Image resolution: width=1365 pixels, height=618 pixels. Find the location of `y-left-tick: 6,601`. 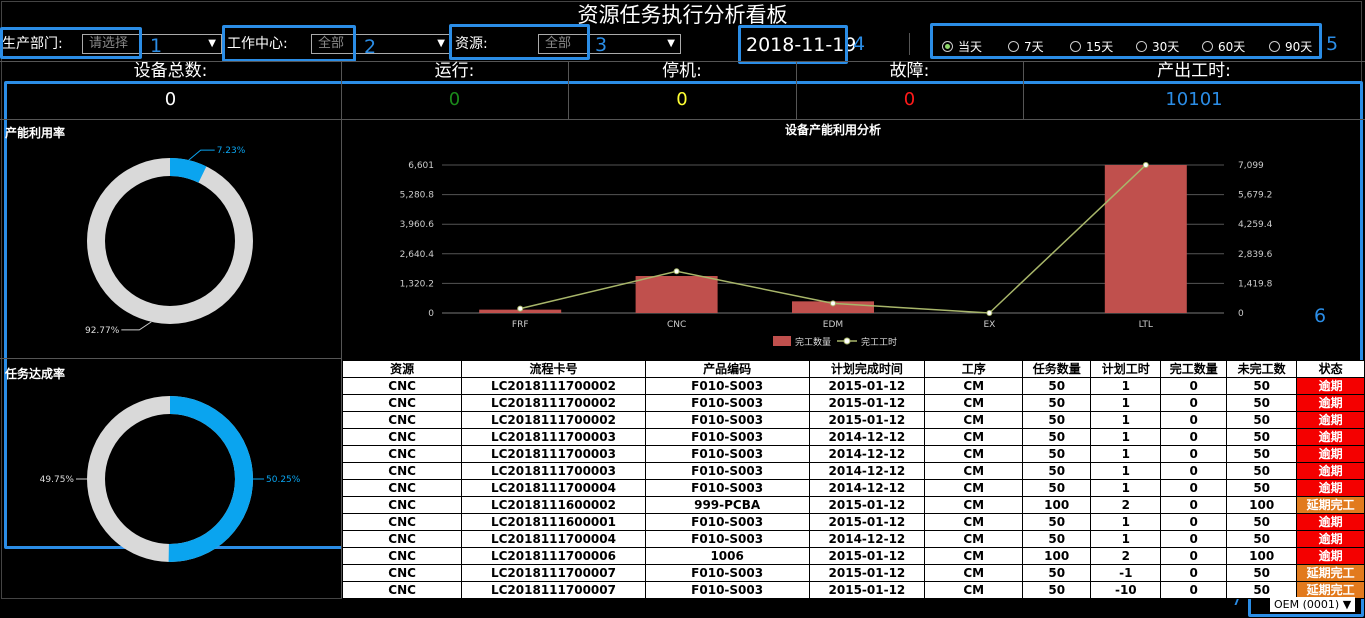

y-left-tick: 6,601 is located at coordinates (421, 166).